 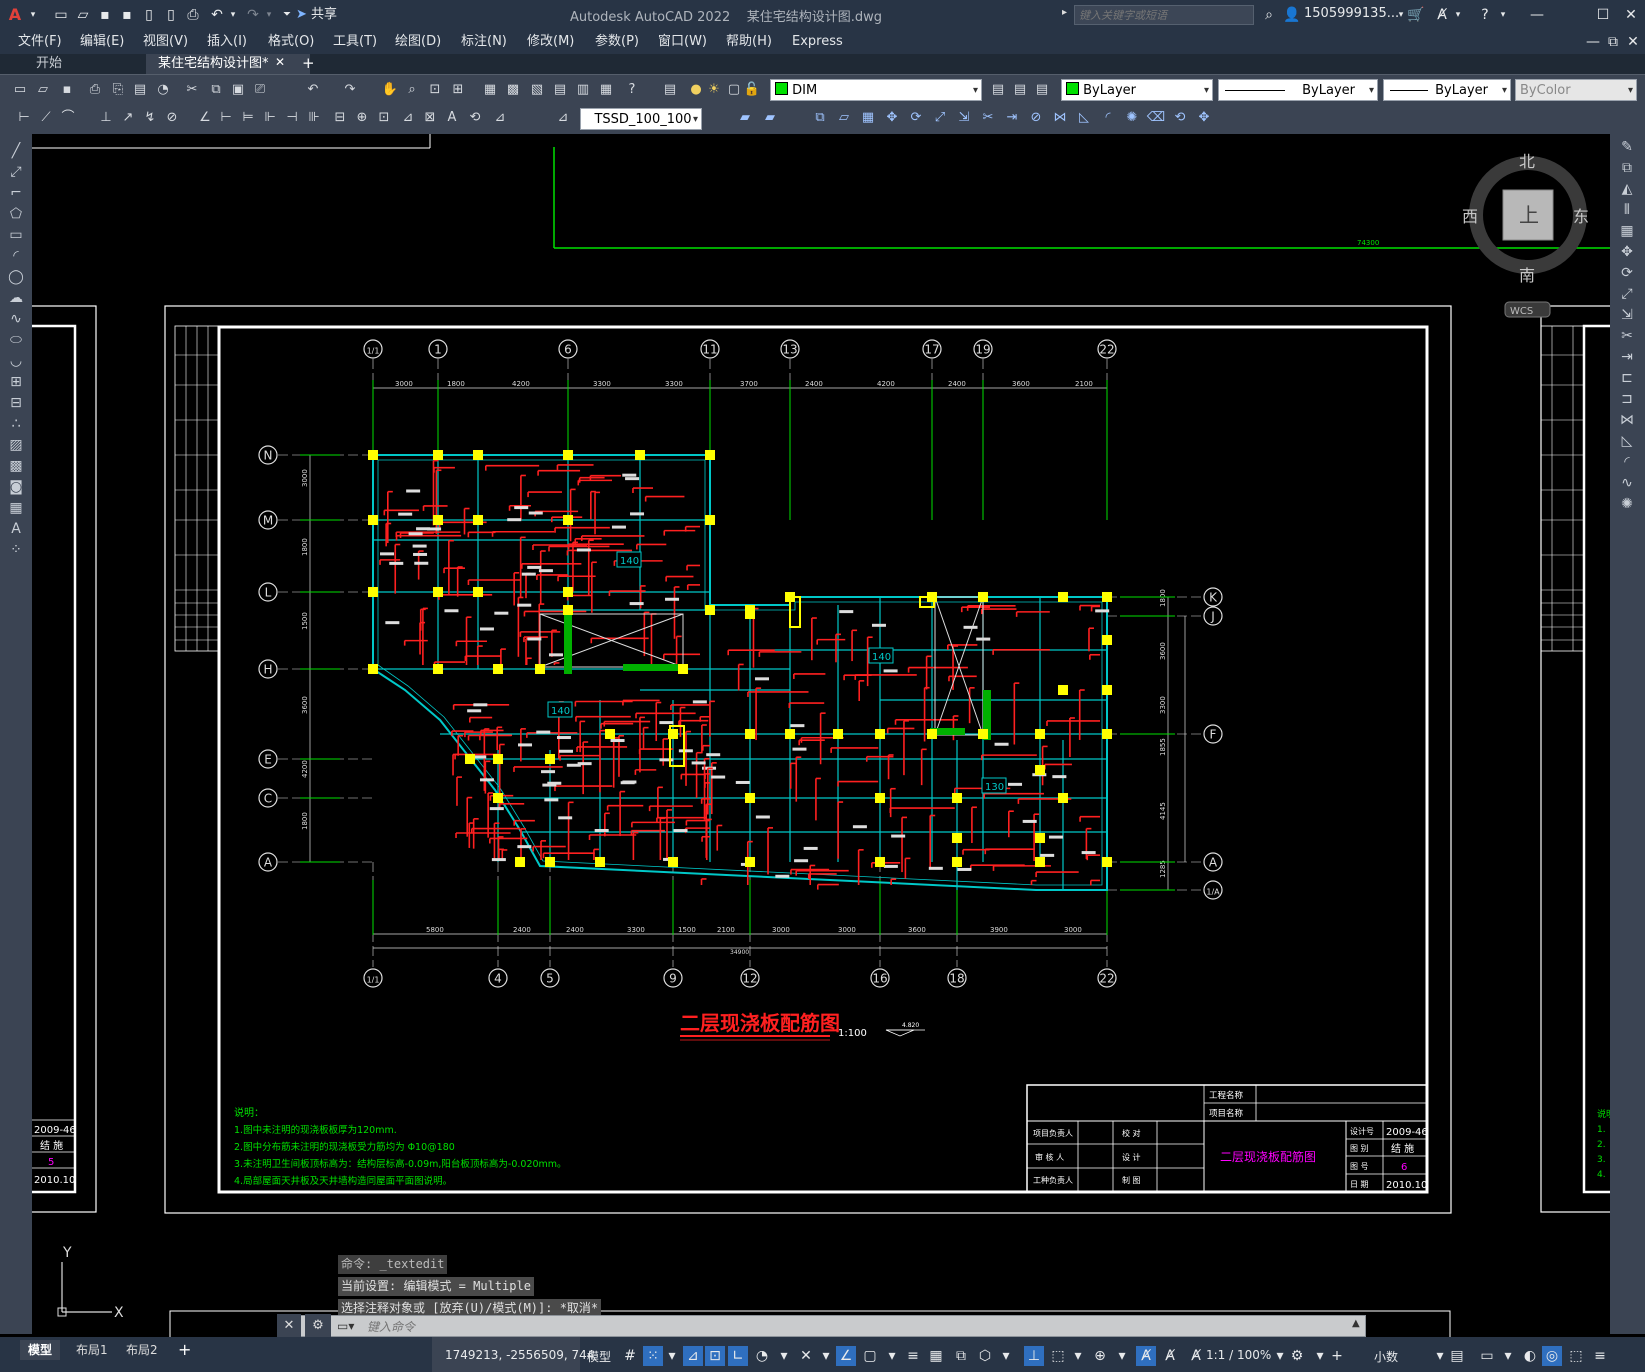 What do you see at coordinates (1627, 336) in the screenshot?
I see `trim-tool-icon: ✂` at bounding box center [1627, 336].